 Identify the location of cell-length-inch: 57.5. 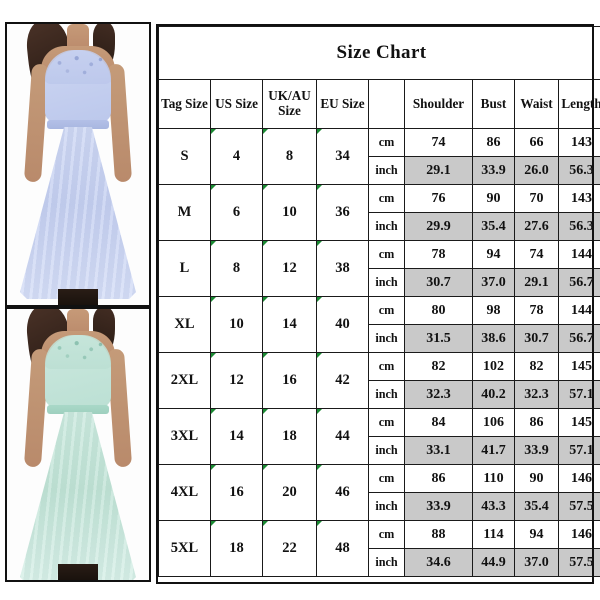
(578, 506).